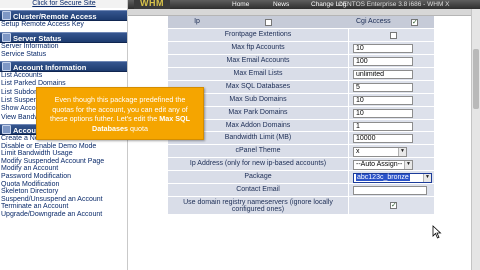 The width and height of the screenshot is (480, 270). What do you see at coordinates (383, 113) in the screenshot?
I see `max-park-domains-input: 10` at bounding box center [383, 113].